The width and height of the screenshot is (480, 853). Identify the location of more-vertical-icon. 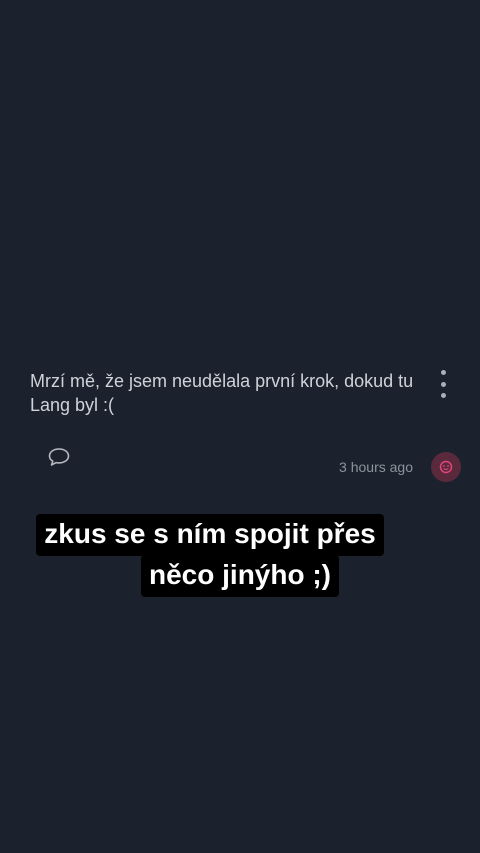
(443, 372).